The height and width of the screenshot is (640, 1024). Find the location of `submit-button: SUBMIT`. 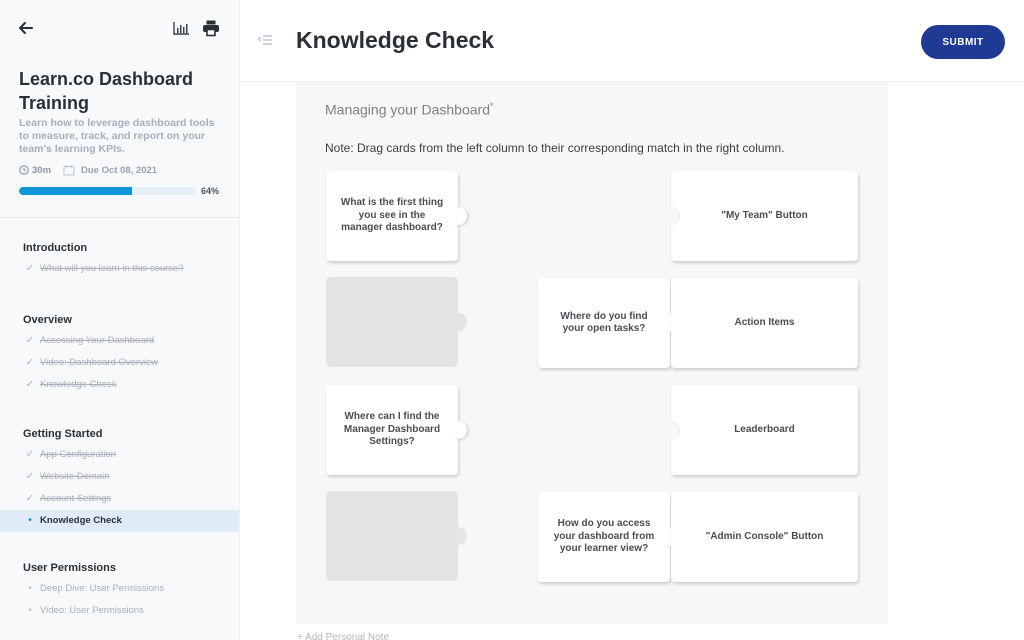

submit-button: SUBMIT is located at coordinates (963, 42).